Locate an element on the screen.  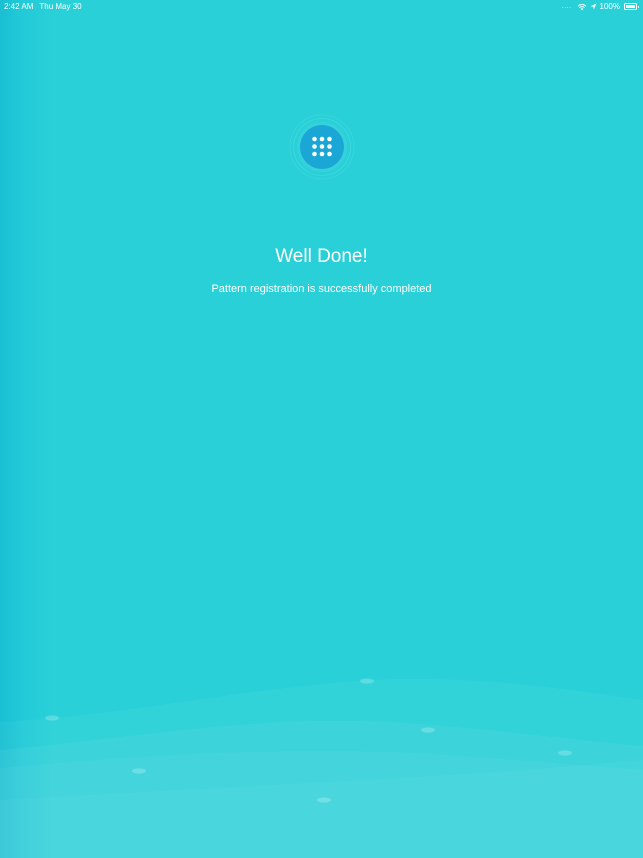
battery-cap is located at coordinates (638, 6).